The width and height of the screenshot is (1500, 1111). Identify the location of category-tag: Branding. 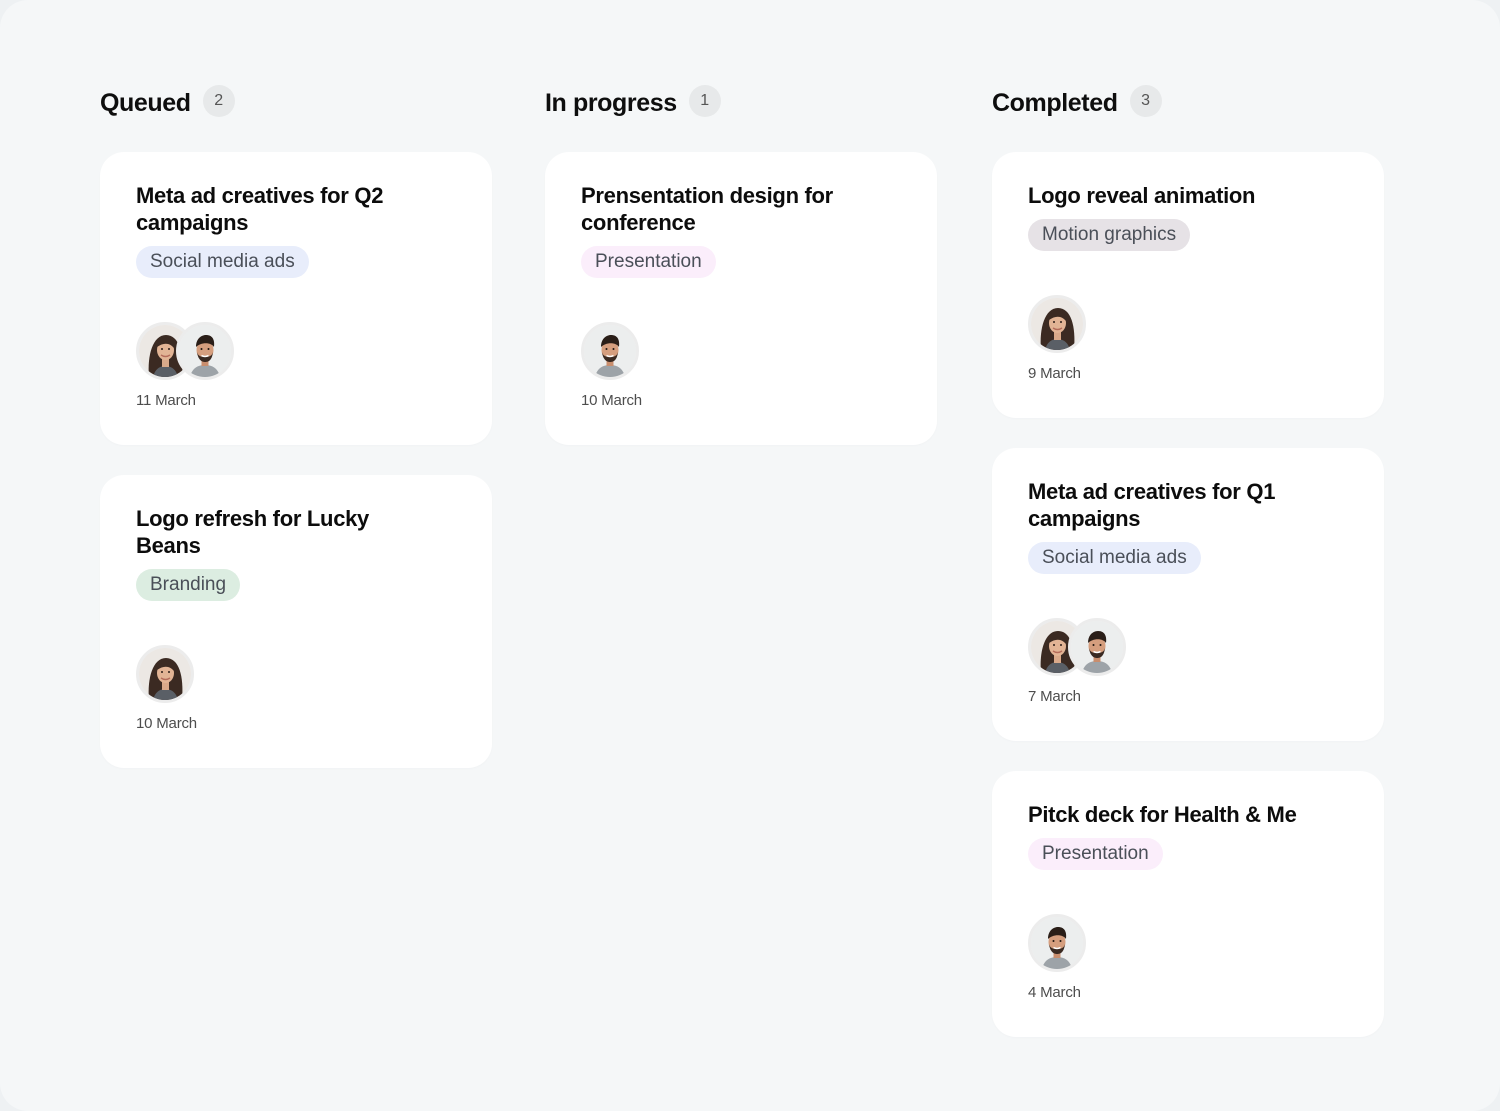
(188, 585).